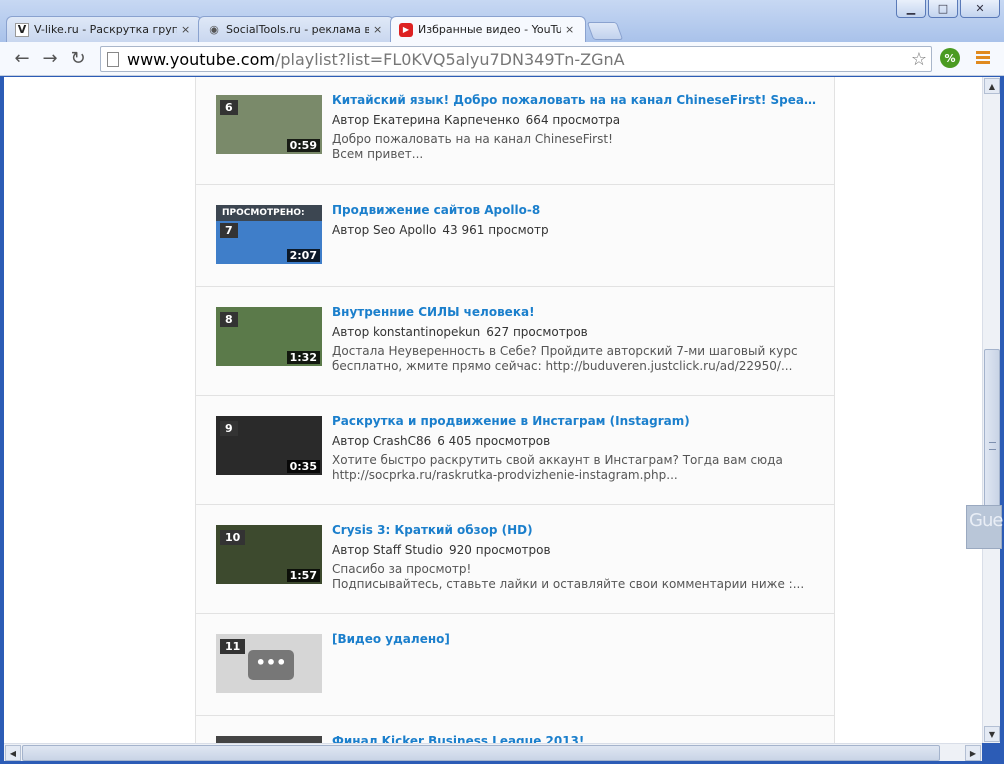 The image size is (1004, 764). I want to click on video-meta: Автор konstantinopekun 627 просмотров, so click(574, 332).